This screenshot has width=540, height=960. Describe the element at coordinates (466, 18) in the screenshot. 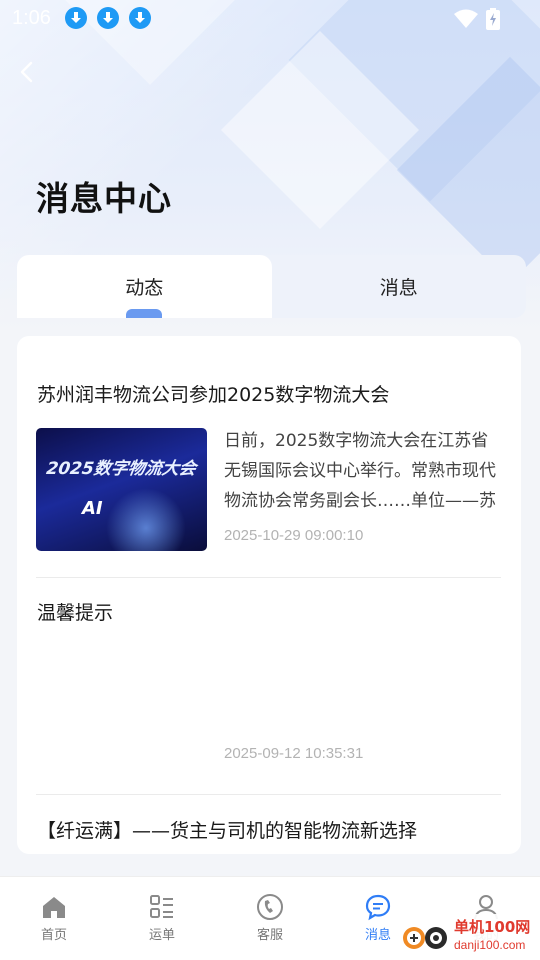

I see `wifi-icon` at that location.